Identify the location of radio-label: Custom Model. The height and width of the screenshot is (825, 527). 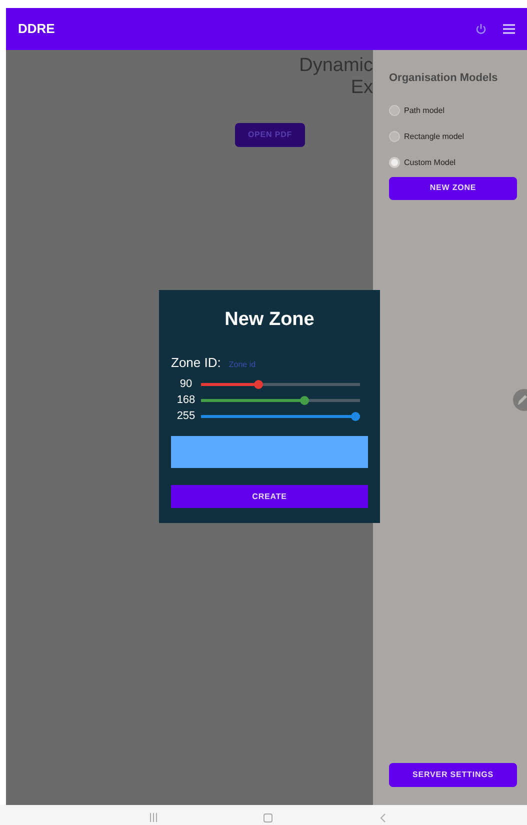
(430, 162).